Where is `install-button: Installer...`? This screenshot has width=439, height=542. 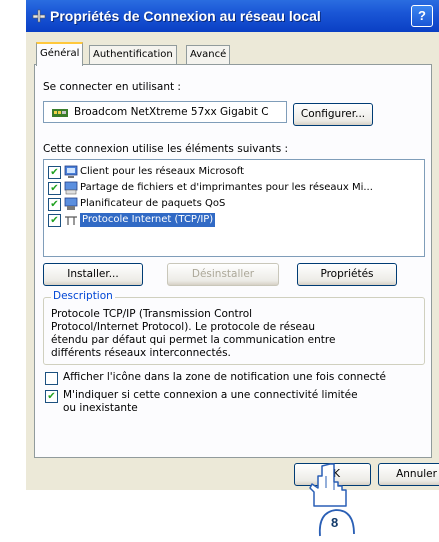
install-button: Installer... is located at coordinates (93, 274).